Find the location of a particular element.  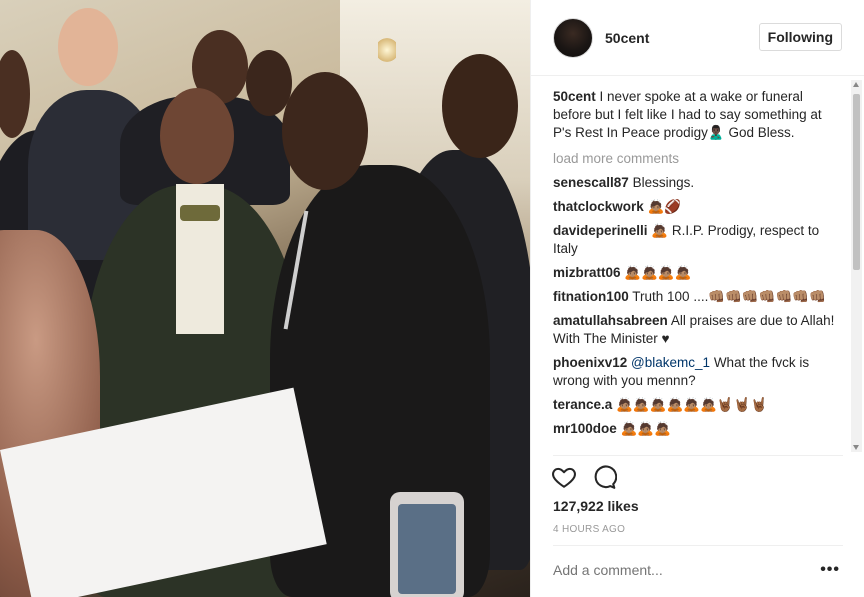

comment-text: 🙇🏽🙇🏽🙇🏽🙇🏽🙇🏽🙇🏽🤘🏾🤘🏾🤘🏾 is located at coordinates (692, 404).